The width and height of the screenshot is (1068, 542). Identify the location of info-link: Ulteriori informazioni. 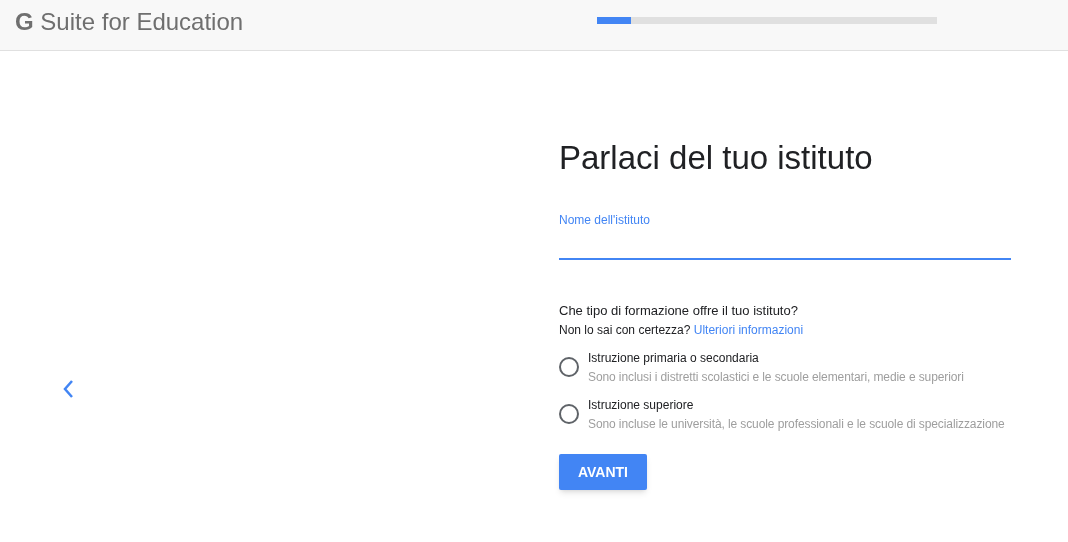
(748, 330).